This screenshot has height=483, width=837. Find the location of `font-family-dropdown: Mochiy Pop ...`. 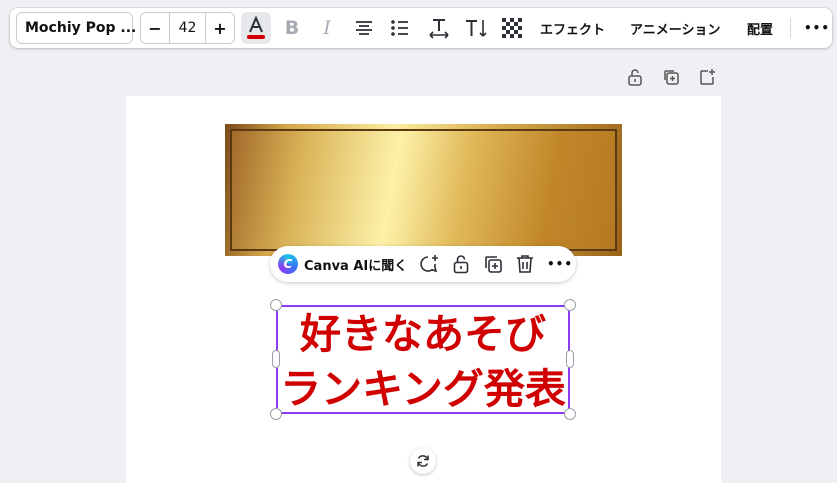

font-family-dropdown: Mochiy Pop ... is located at coordinates (76, 28).